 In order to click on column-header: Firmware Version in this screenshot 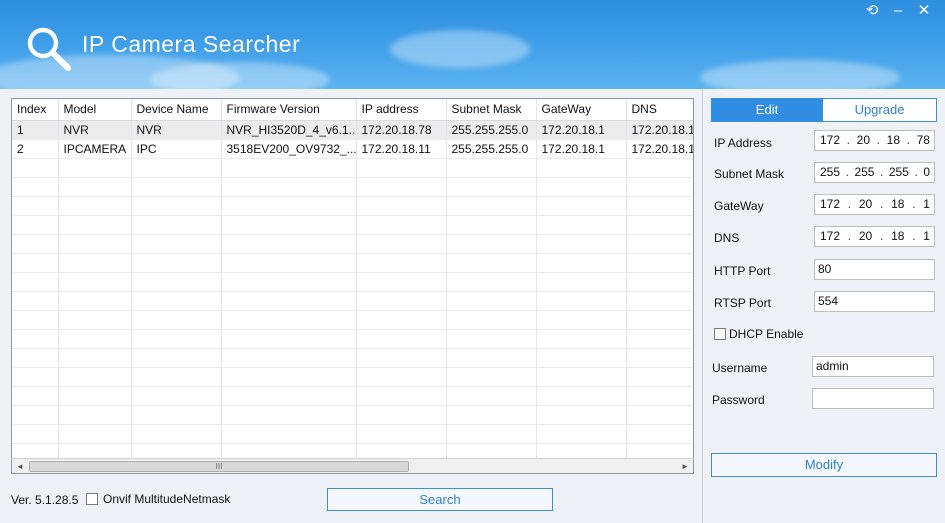, I will do `click(289, 110)`.